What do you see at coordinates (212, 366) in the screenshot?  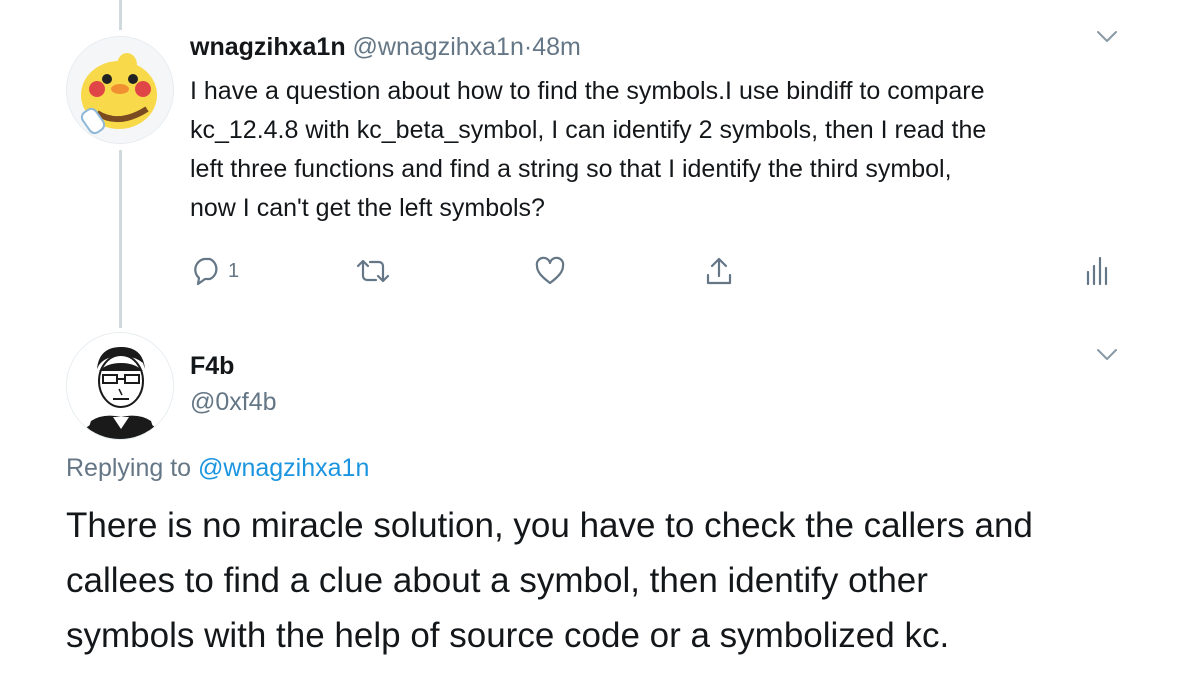 I see `display-name: F4b` at bounding box center [212, 366].